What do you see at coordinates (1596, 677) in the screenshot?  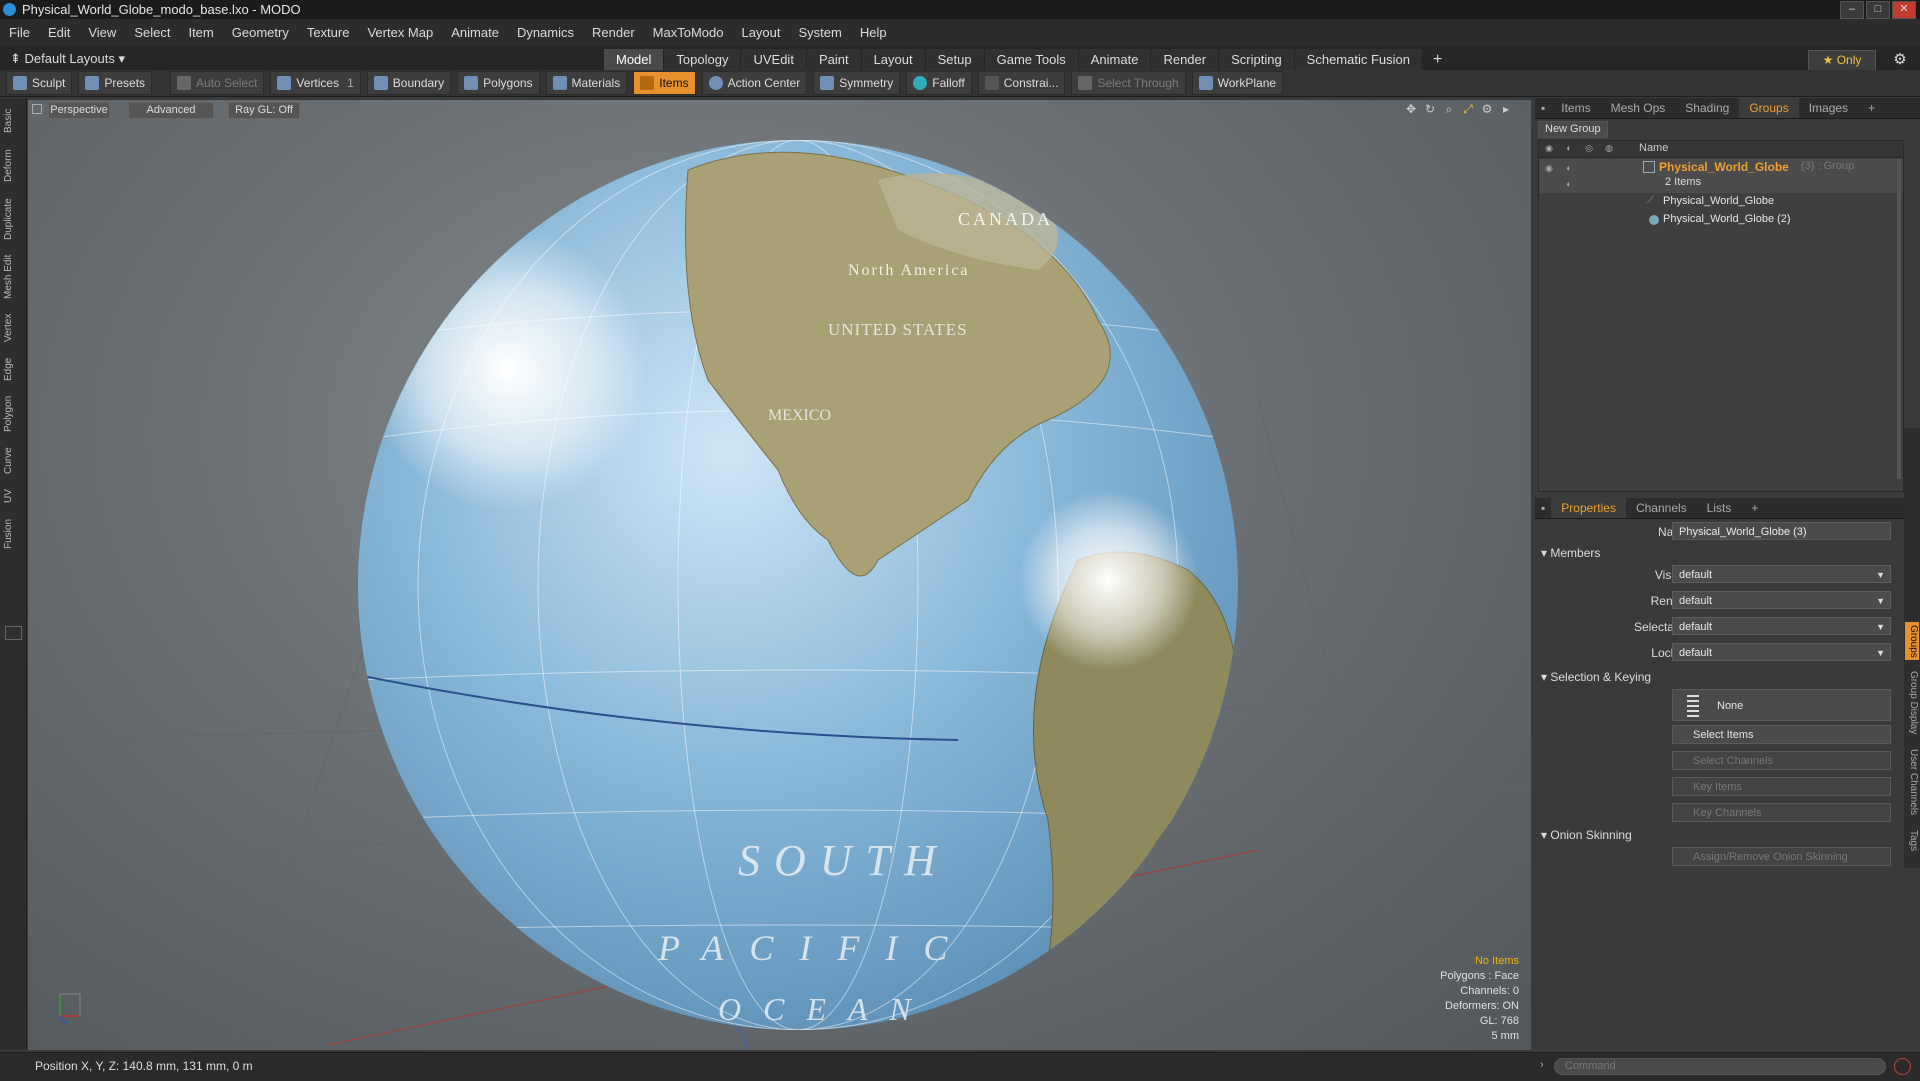 I see `selection-keying-section: ▾ Selection & Keying` at bounding box center [1596, 677].